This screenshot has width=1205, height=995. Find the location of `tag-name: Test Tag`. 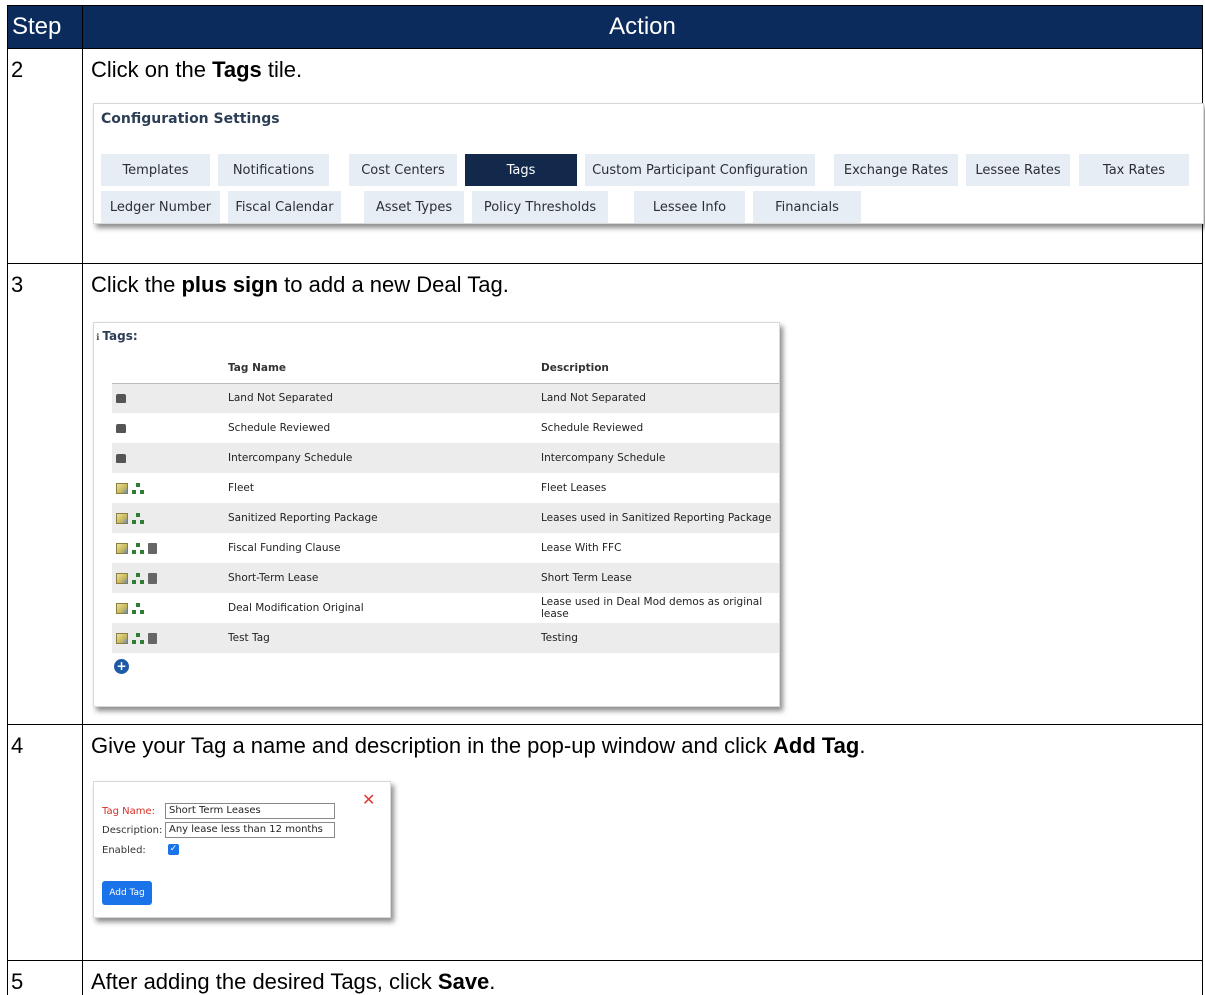

tag-name: Test Tag is located at coordinates (380, 638).